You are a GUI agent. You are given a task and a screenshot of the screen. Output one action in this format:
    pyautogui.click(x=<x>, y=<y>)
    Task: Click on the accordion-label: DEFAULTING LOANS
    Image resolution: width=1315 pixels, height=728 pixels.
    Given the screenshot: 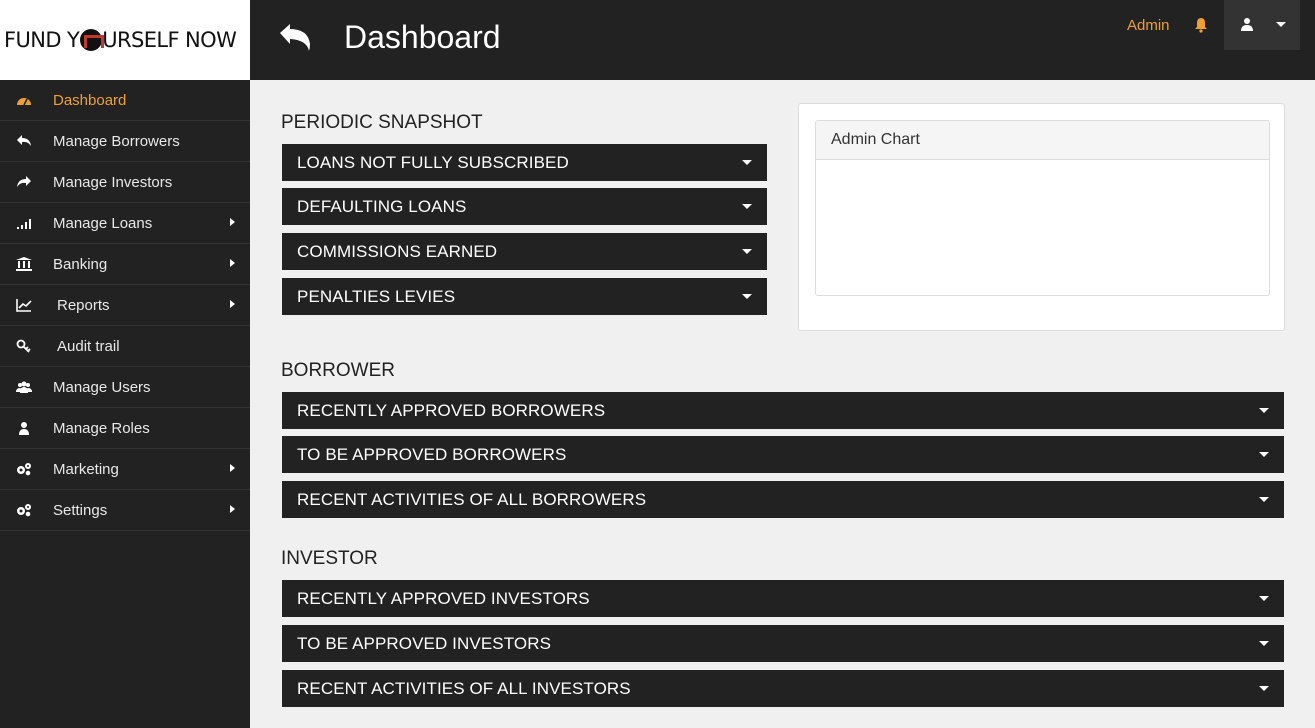 What is the action you would take?
    pyautogui.click(x=382, y=206)
    